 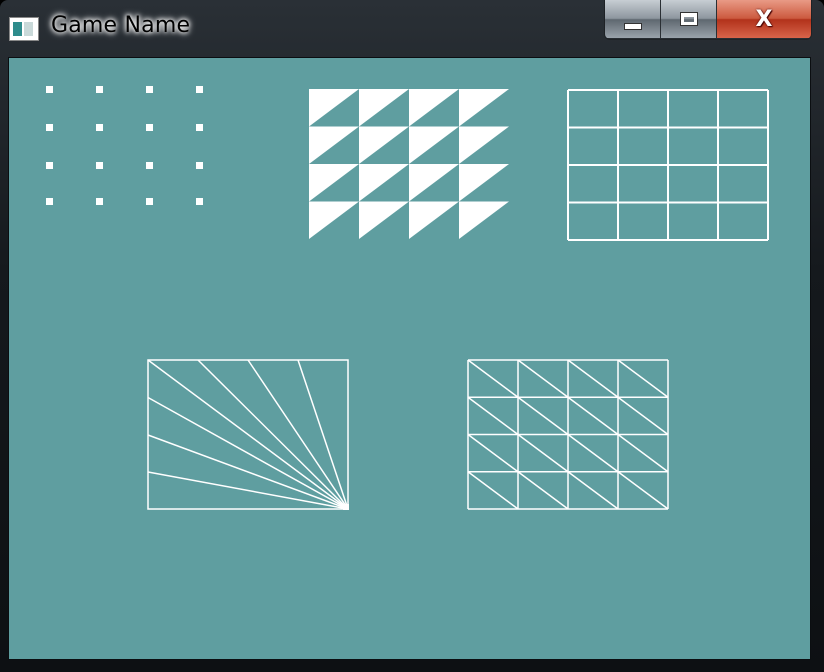 I want to click on points-demo, so click(x=124, y=145).